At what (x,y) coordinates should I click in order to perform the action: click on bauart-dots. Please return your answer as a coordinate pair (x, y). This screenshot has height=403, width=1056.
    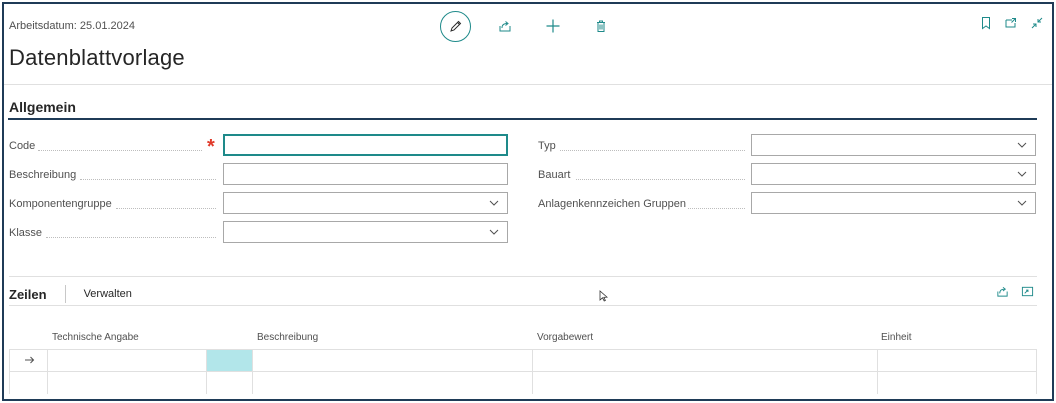
    Looking at the image, I should click on (660, 179).